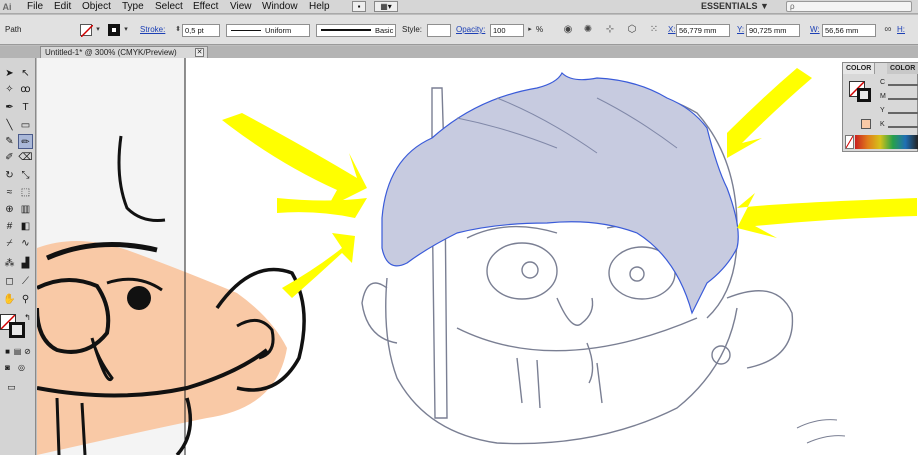 The height and width of the screenshot is (455, 918). I want to click on menu-object: Object, so click(96, 7).